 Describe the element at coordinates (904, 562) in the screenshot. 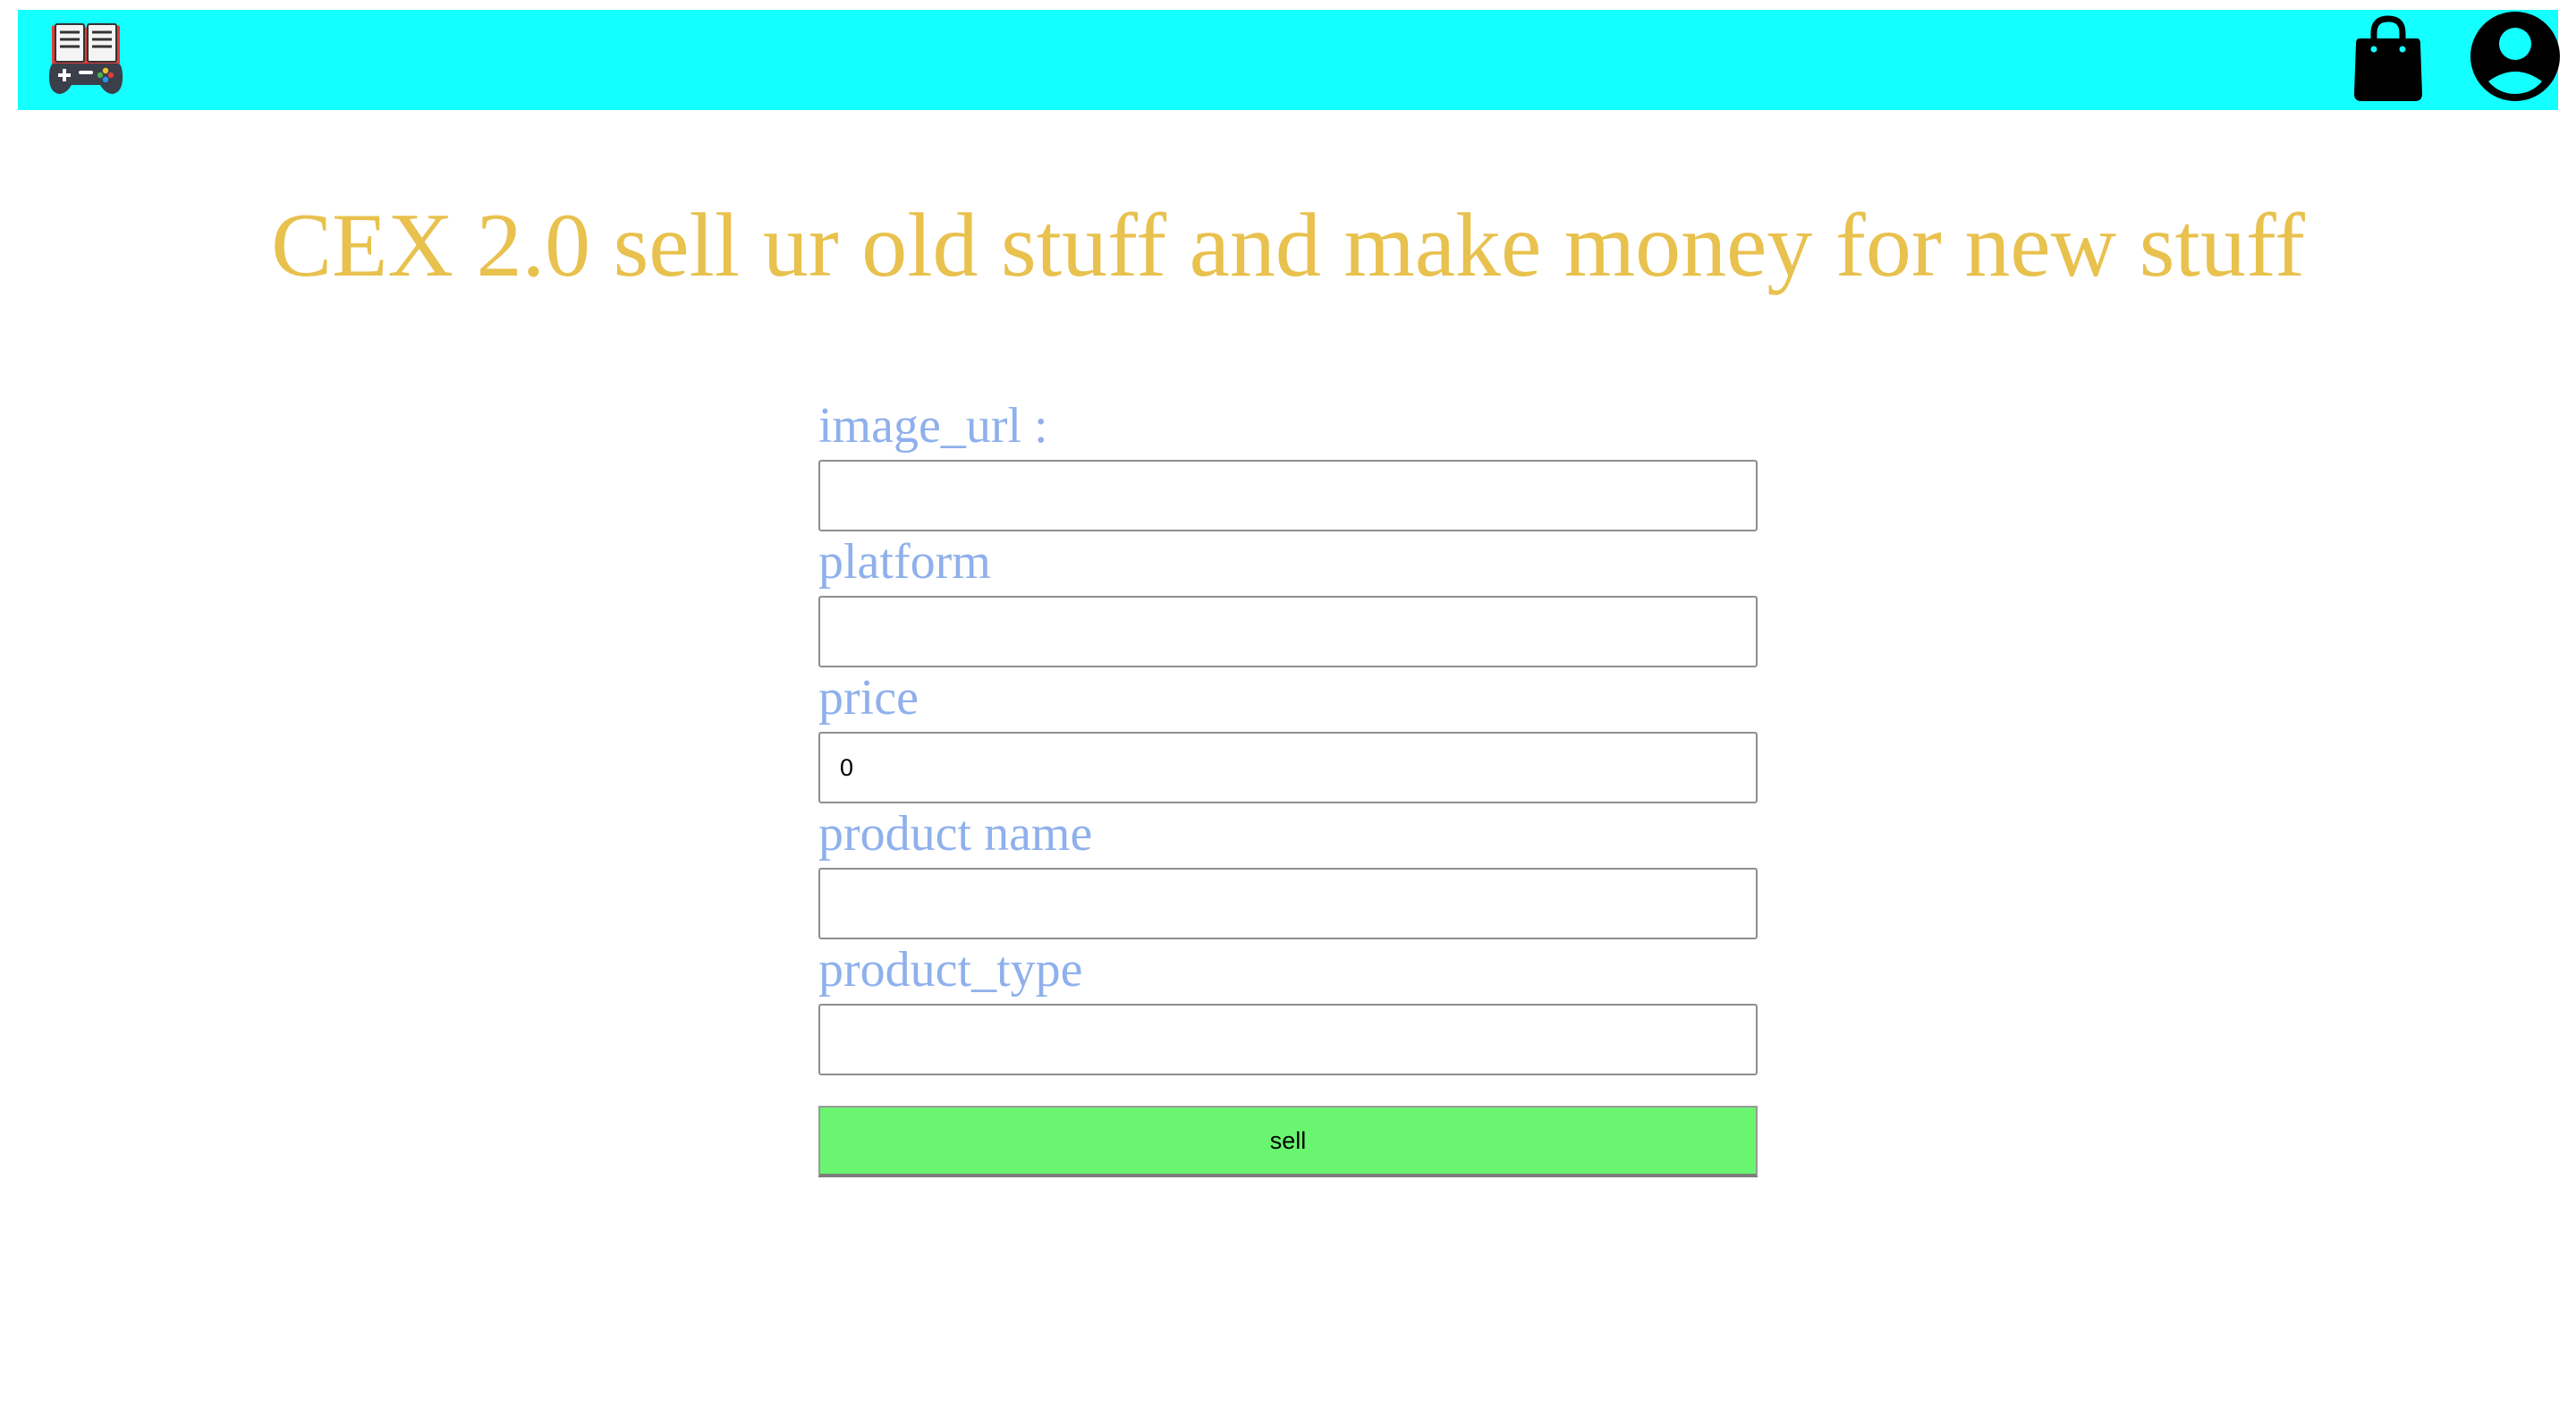

I see `platform-label: platform` at that location.